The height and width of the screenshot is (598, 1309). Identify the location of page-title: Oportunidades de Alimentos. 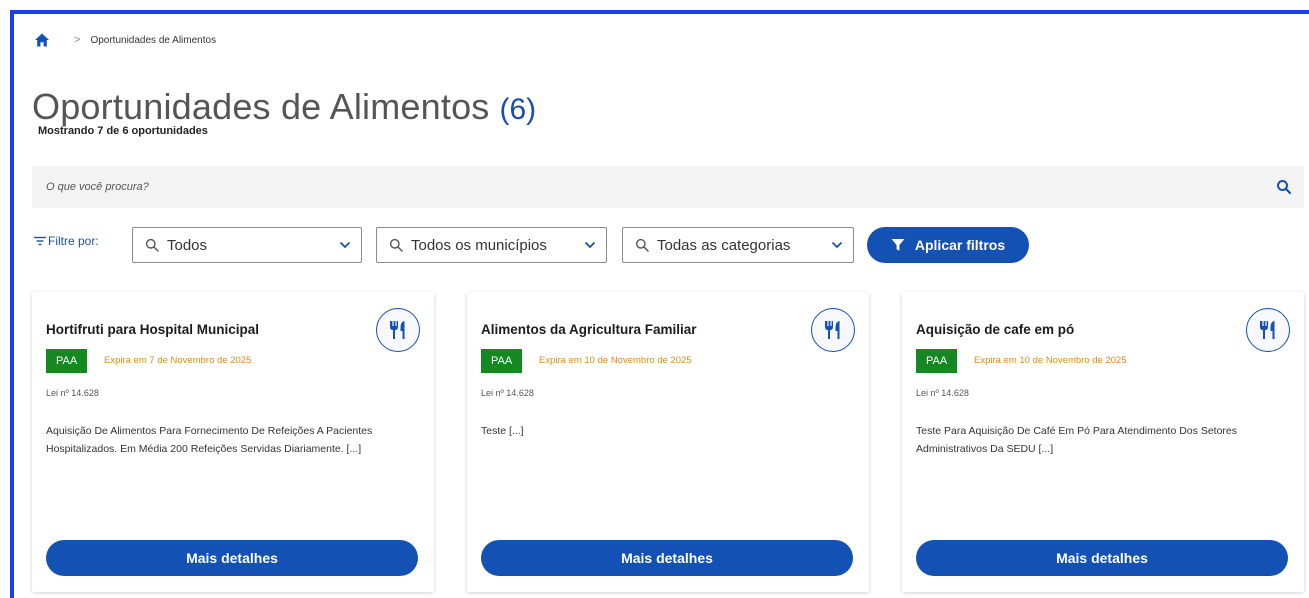
(261, 106).